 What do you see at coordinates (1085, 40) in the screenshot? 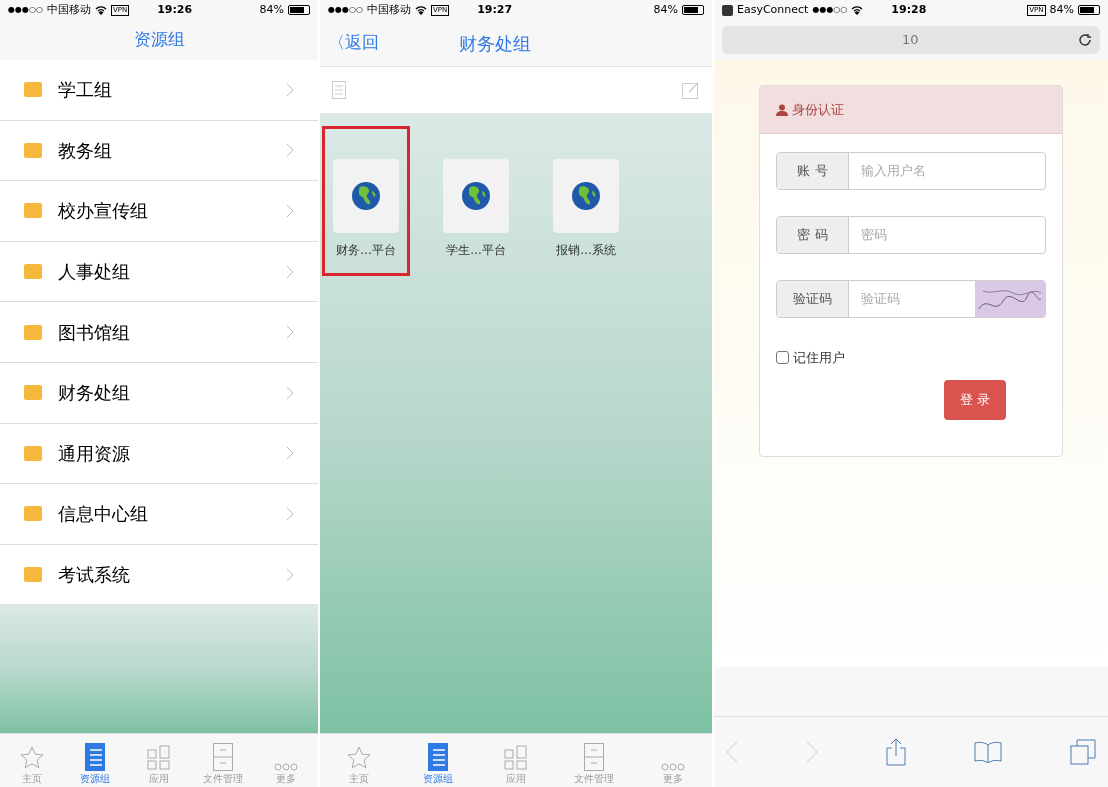
I see `reload-icon` at bounding box center [1085, 40].